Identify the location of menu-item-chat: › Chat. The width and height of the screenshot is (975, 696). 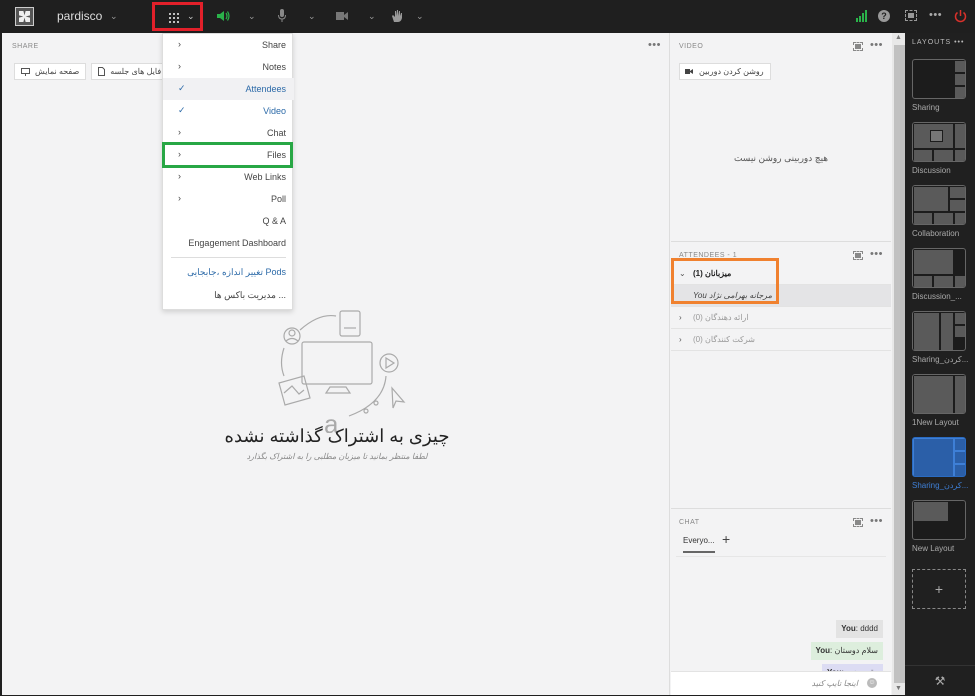
(228, 133).